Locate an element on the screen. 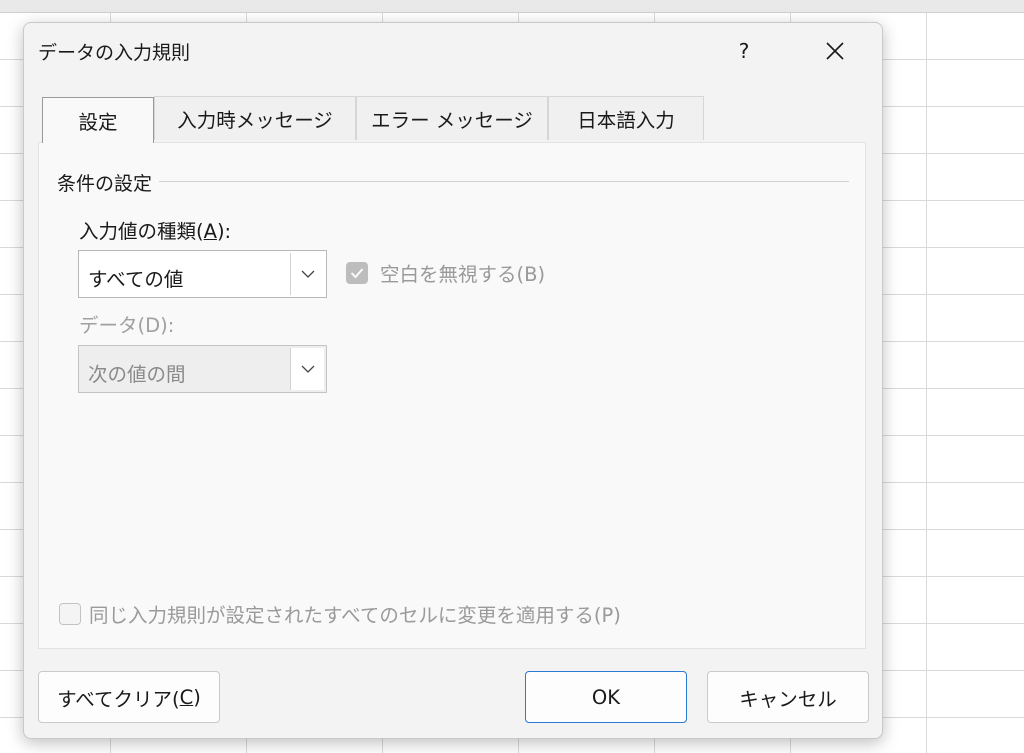 The width and height of the screenshot is (1024, 753). allow-dropdown-button is located at coordinates (307, 274).